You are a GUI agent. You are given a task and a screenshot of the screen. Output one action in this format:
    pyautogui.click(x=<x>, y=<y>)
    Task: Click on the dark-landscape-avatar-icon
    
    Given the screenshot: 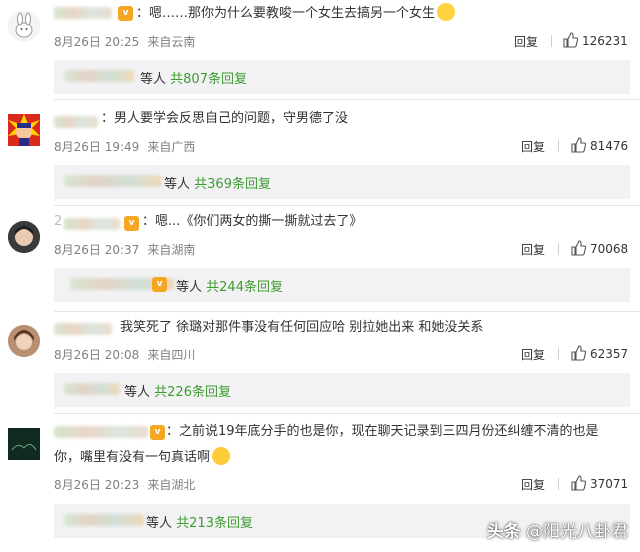 What is the action you would take?
    pyautogui.click(x=24, y=444)
    